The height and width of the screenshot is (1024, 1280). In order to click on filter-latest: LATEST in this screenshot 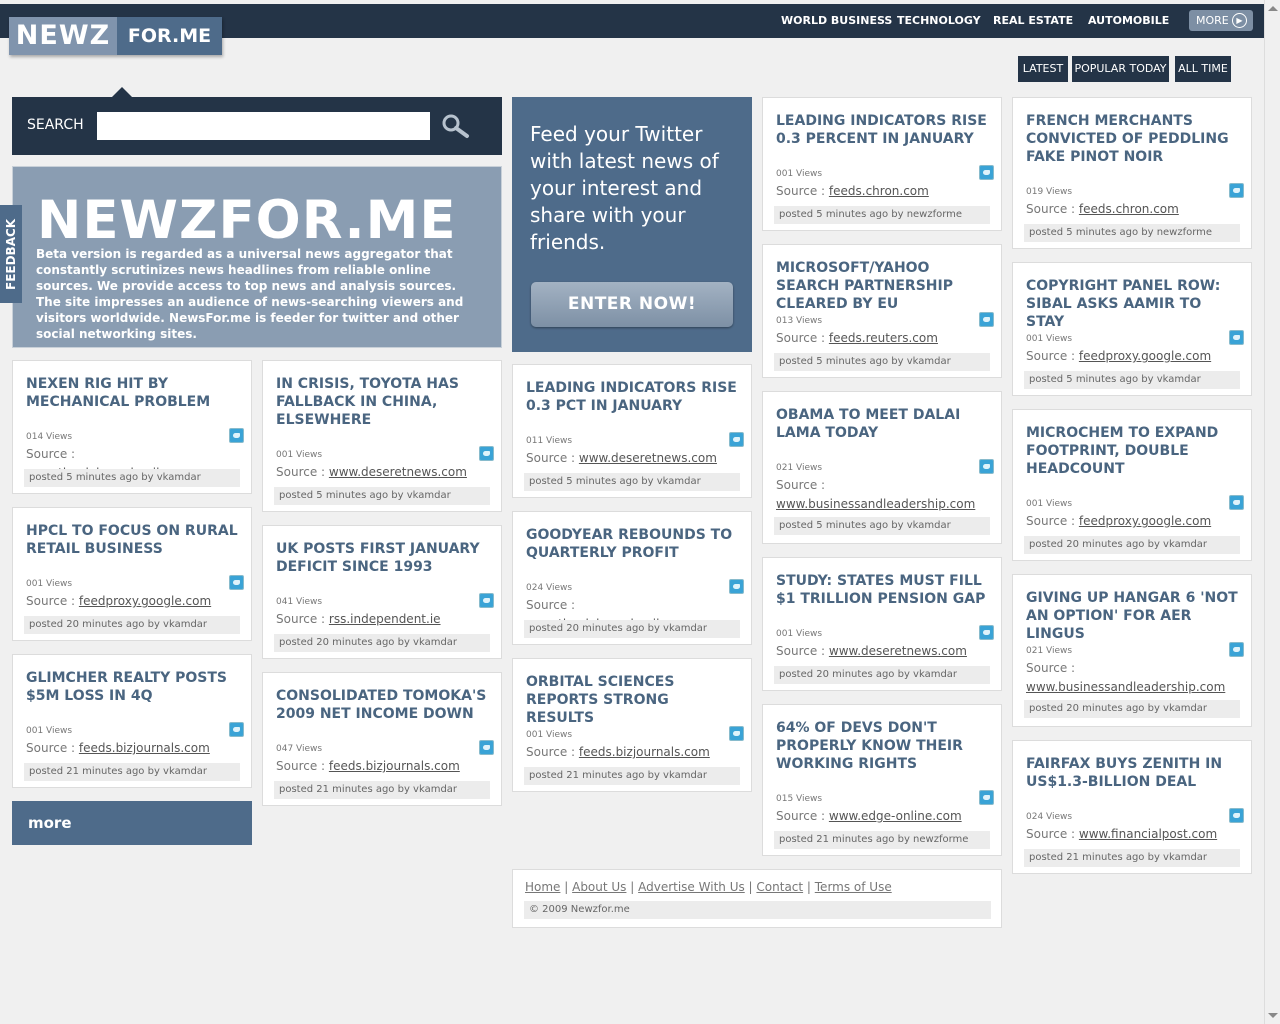, I will do `click(1043, 69)`.